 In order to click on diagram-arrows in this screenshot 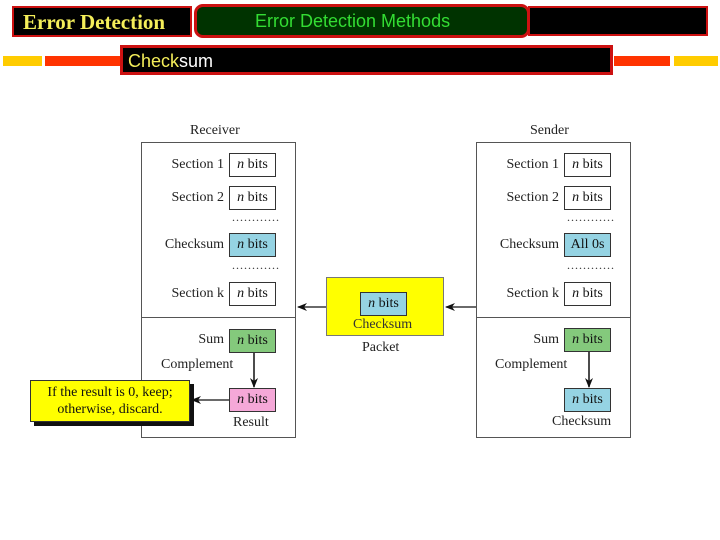, I will do `click(392, 353)`.